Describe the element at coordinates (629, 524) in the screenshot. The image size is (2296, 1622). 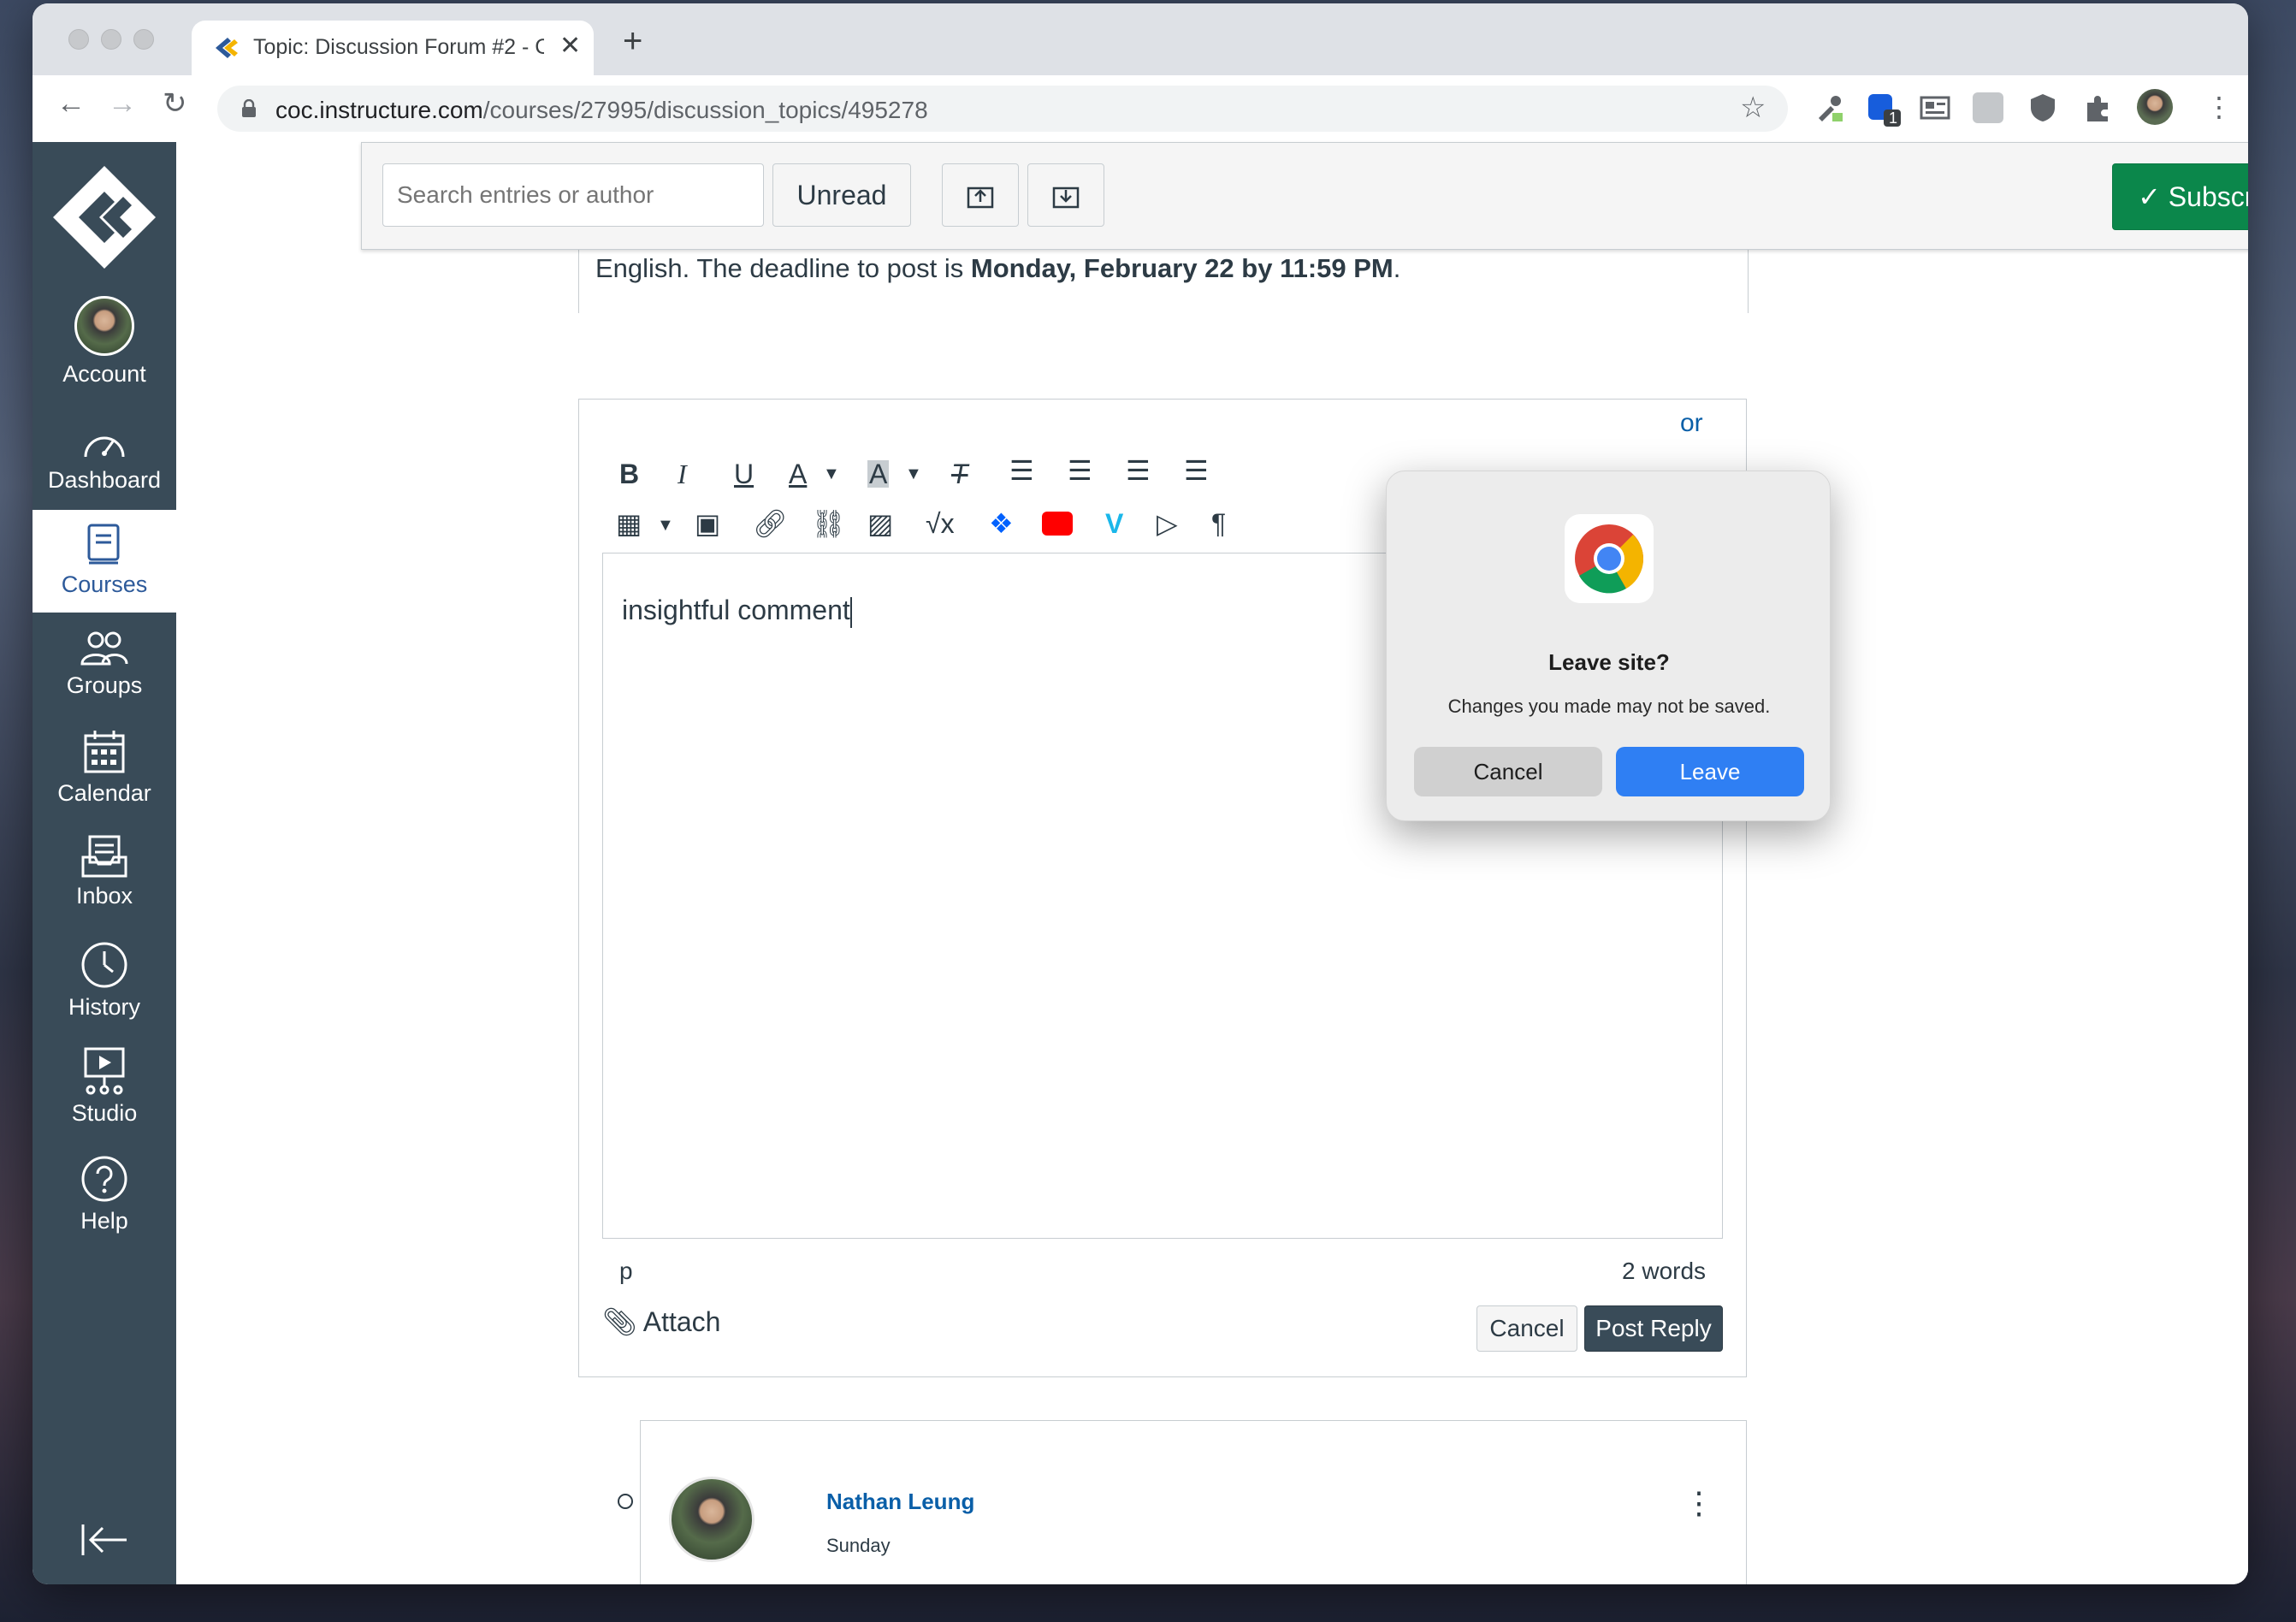
I see `table-icon: ▦` at that location.